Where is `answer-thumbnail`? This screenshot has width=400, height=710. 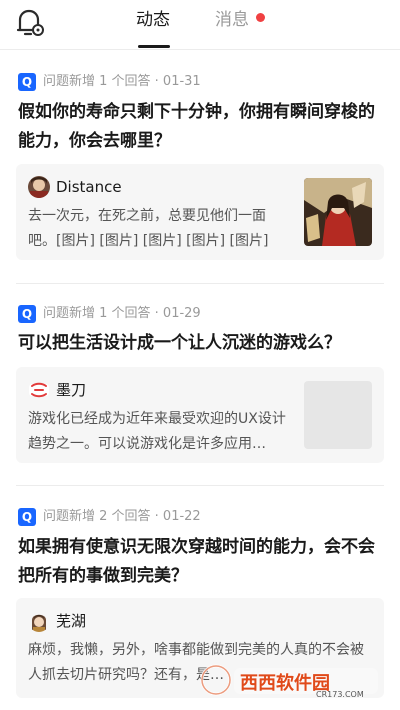
answer-thumbnail is located at coordinates (338, 212).